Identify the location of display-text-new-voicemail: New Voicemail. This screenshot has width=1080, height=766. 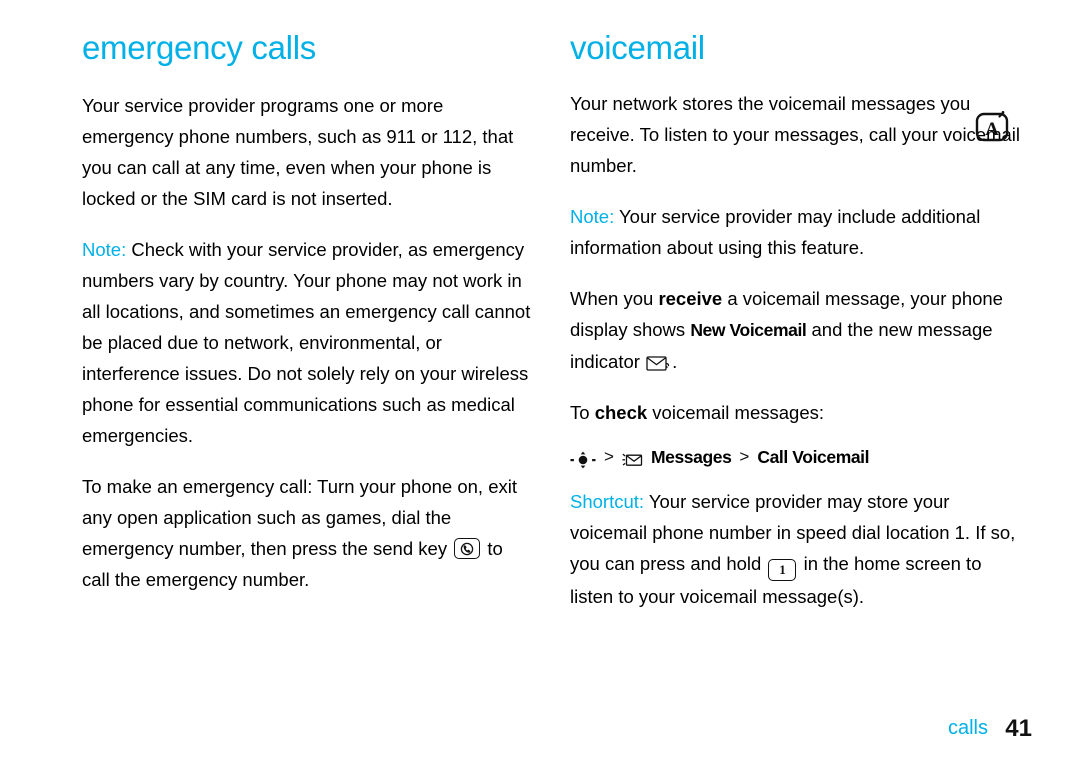
(748, 330).